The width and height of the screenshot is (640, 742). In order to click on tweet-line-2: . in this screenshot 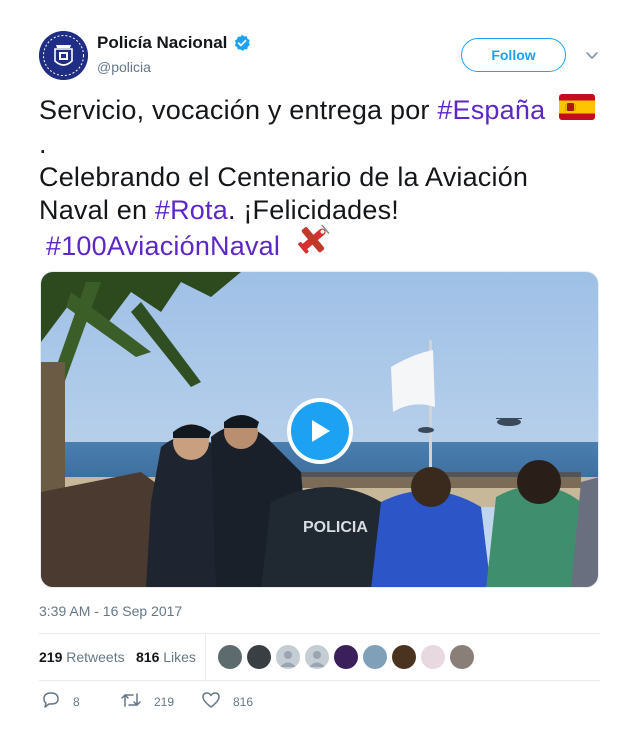, I will do `click(43, 144)`.